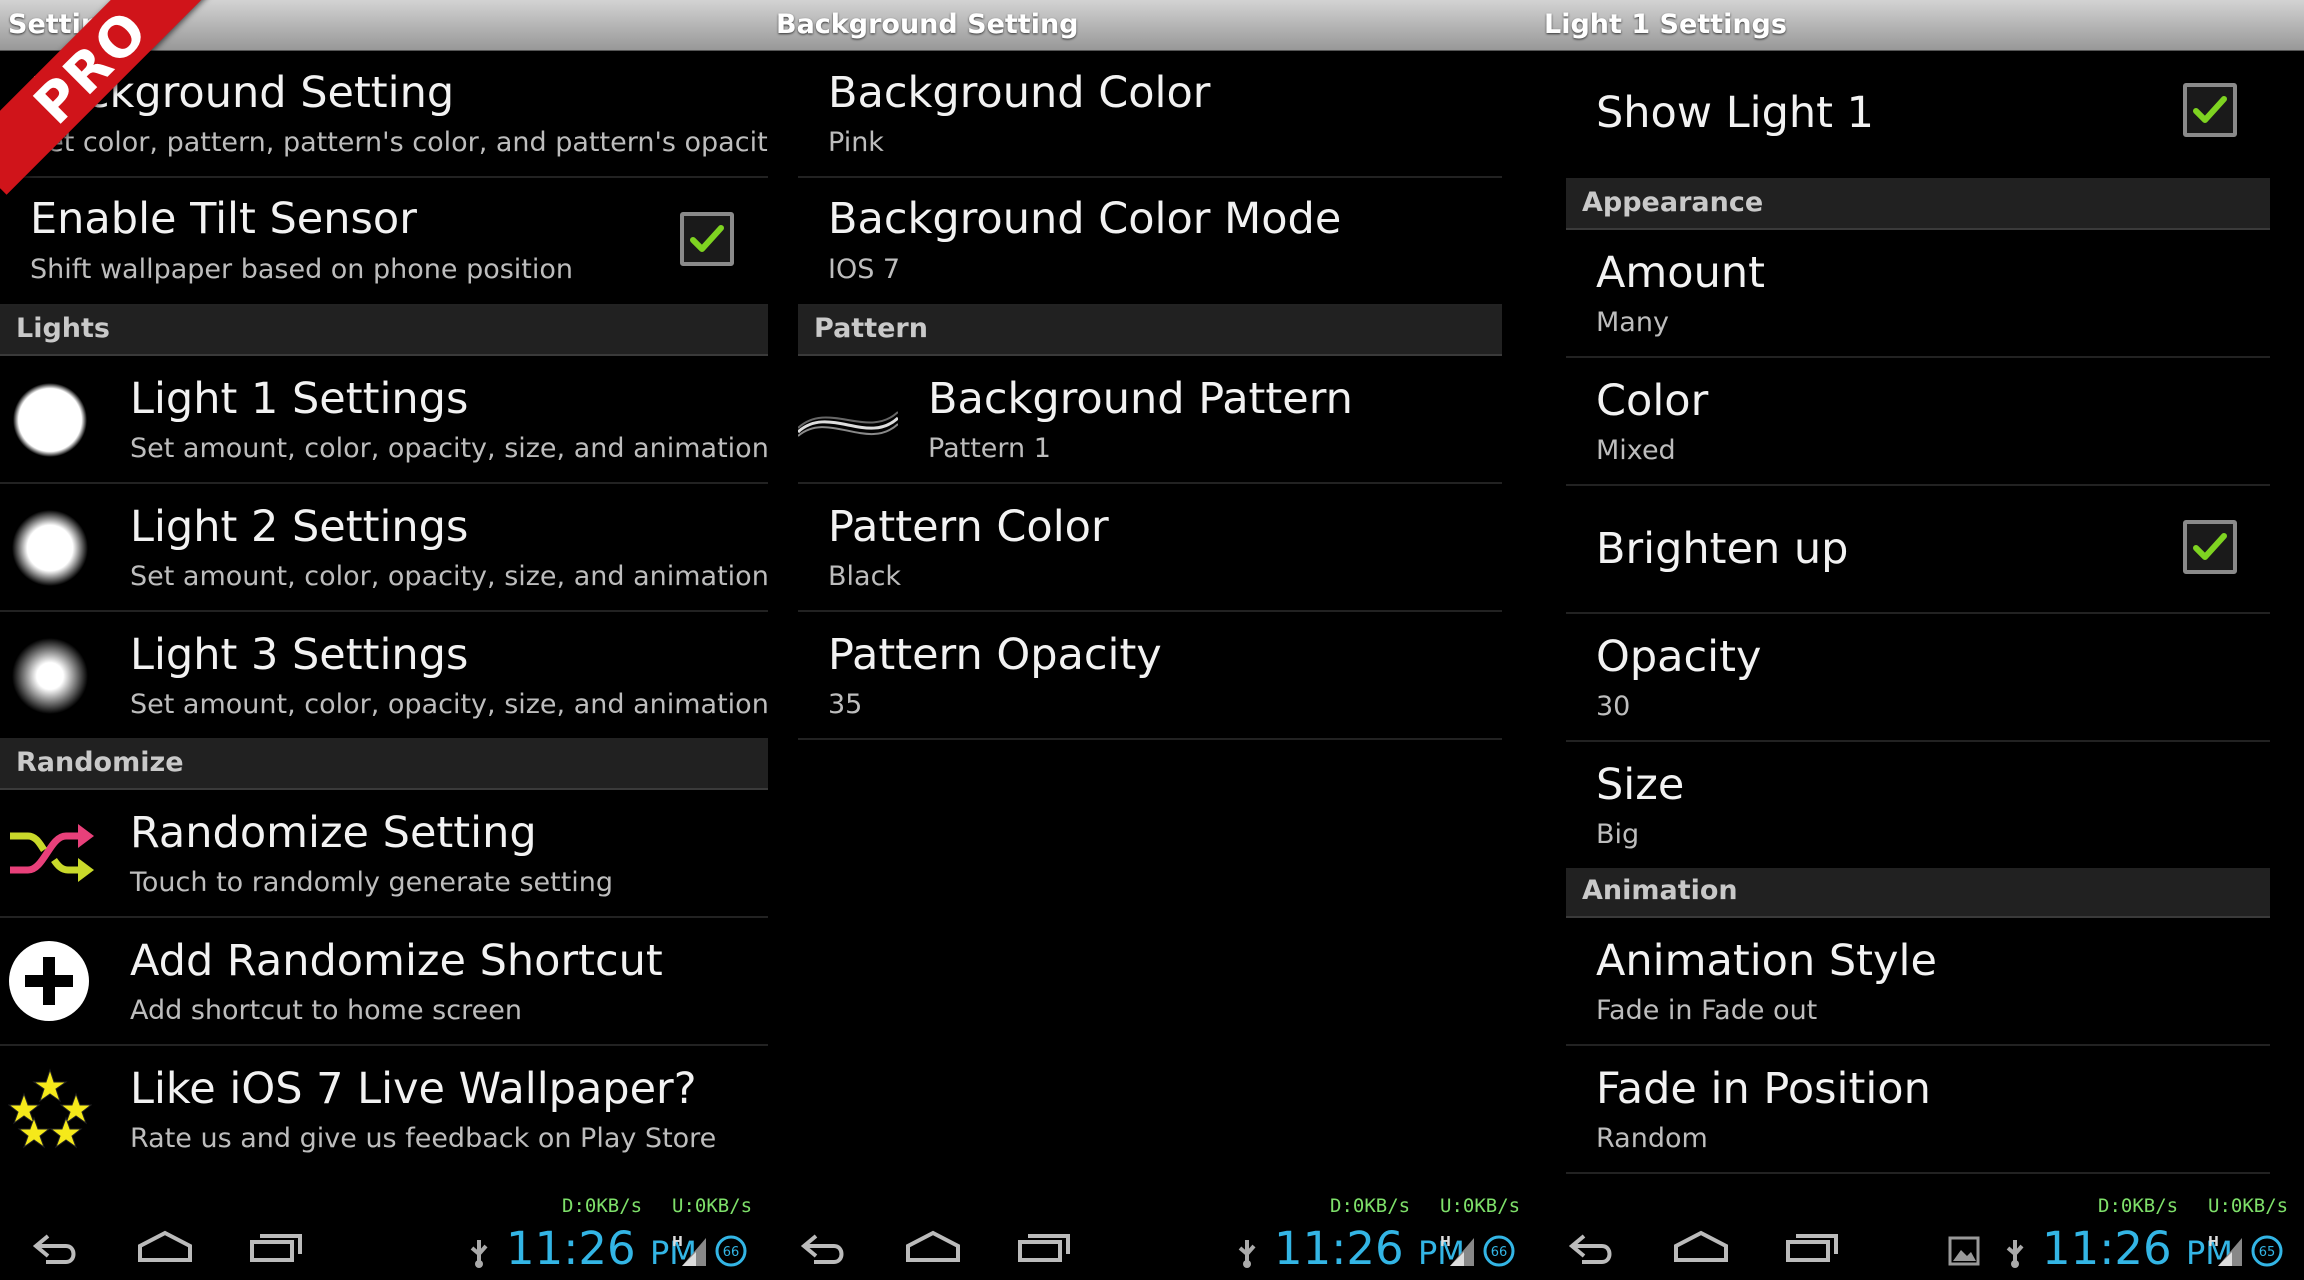 Image resolution: width=2304 pixels, height=1280 pixels. What do you see at coordinates (52, 853) in the screenshot?
I see `shuffle-icon` at bounding box center [52, 853].